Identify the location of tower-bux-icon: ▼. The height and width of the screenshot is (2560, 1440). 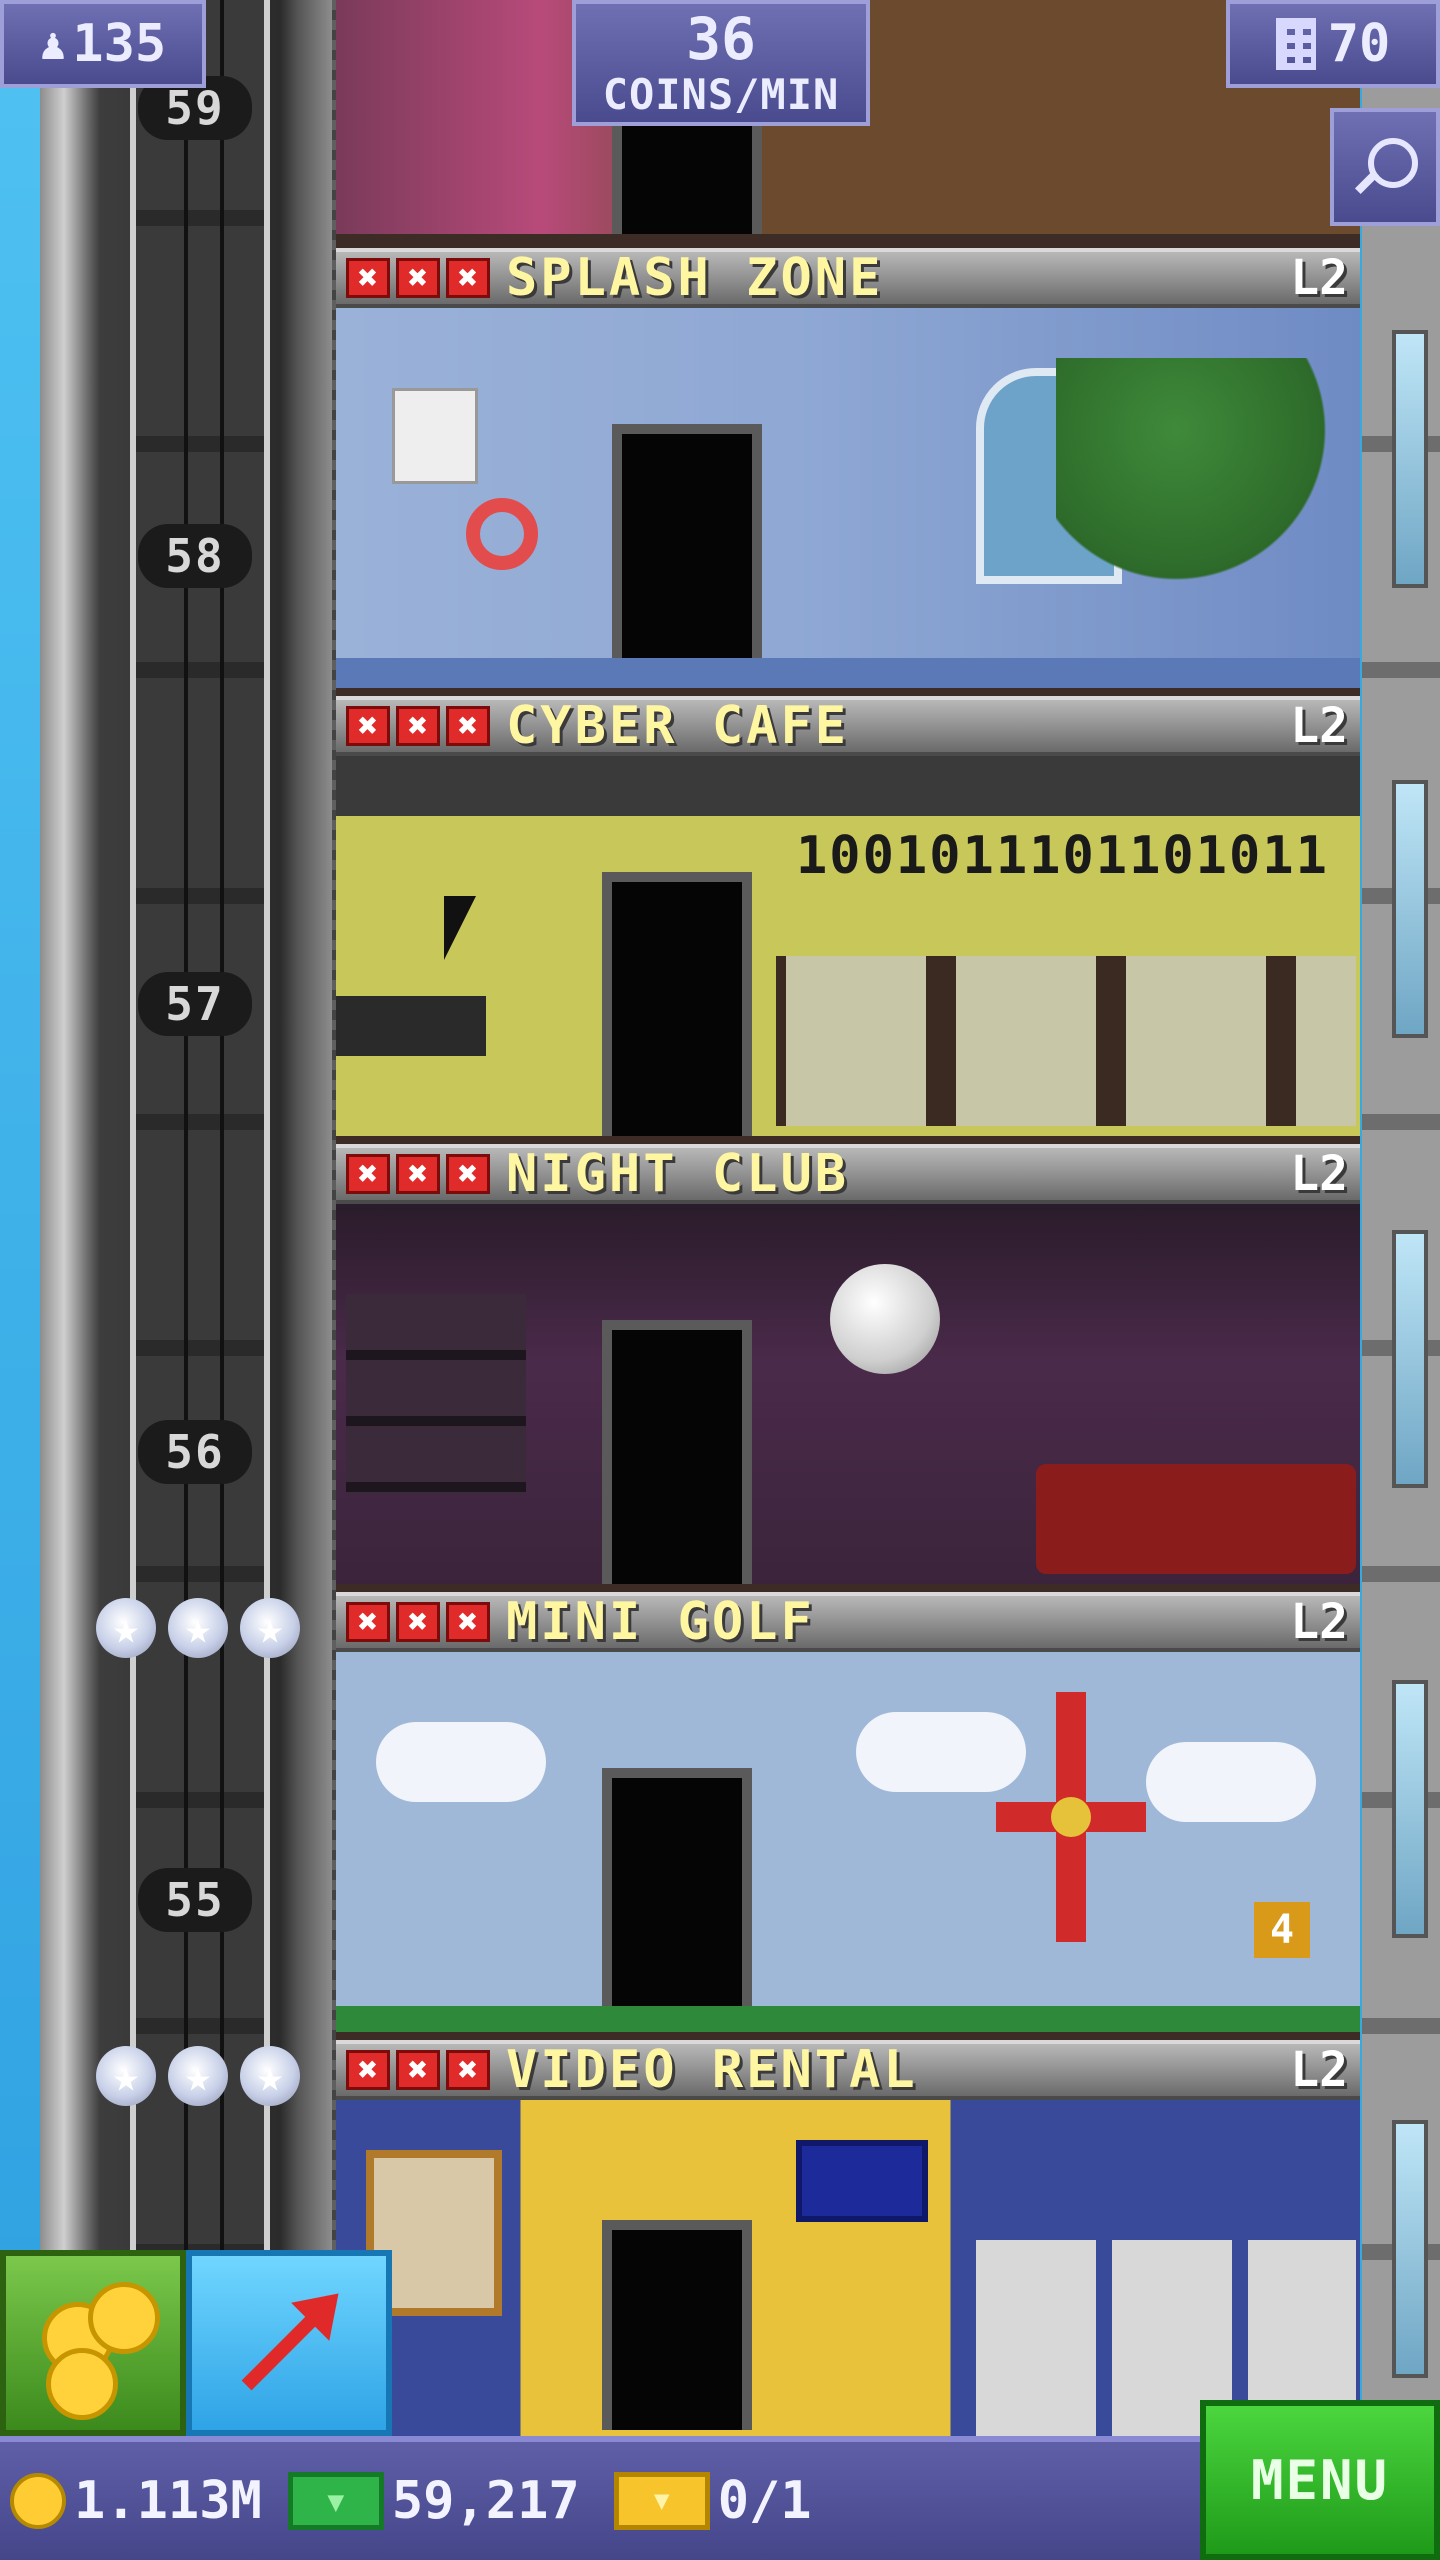
(335, 2501).